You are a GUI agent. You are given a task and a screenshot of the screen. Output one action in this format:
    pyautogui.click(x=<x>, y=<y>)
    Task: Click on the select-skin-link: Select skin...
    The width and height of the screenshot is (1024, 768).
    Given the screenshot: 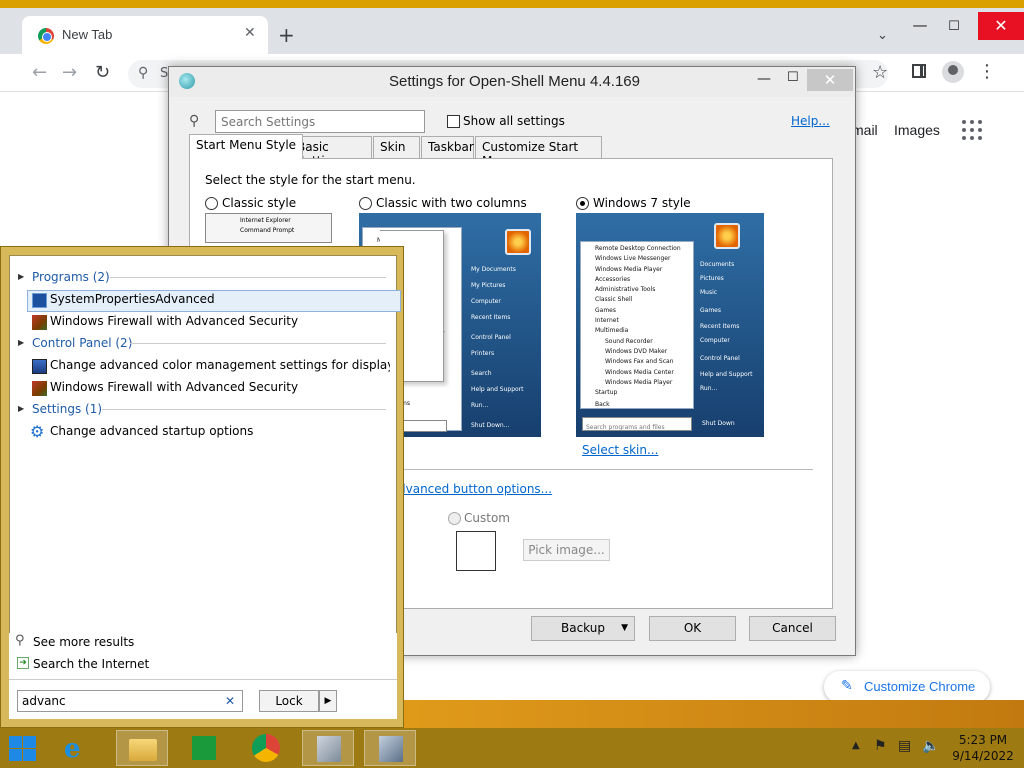 What is the action you would take?
    pyautogui.click(x=620, y=450)
    